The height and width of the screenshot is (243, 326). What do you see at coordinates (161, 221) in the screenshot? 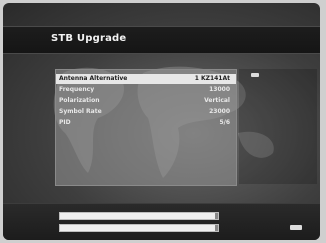
I see `signal-bar-area` at bounding box center [161, 221].